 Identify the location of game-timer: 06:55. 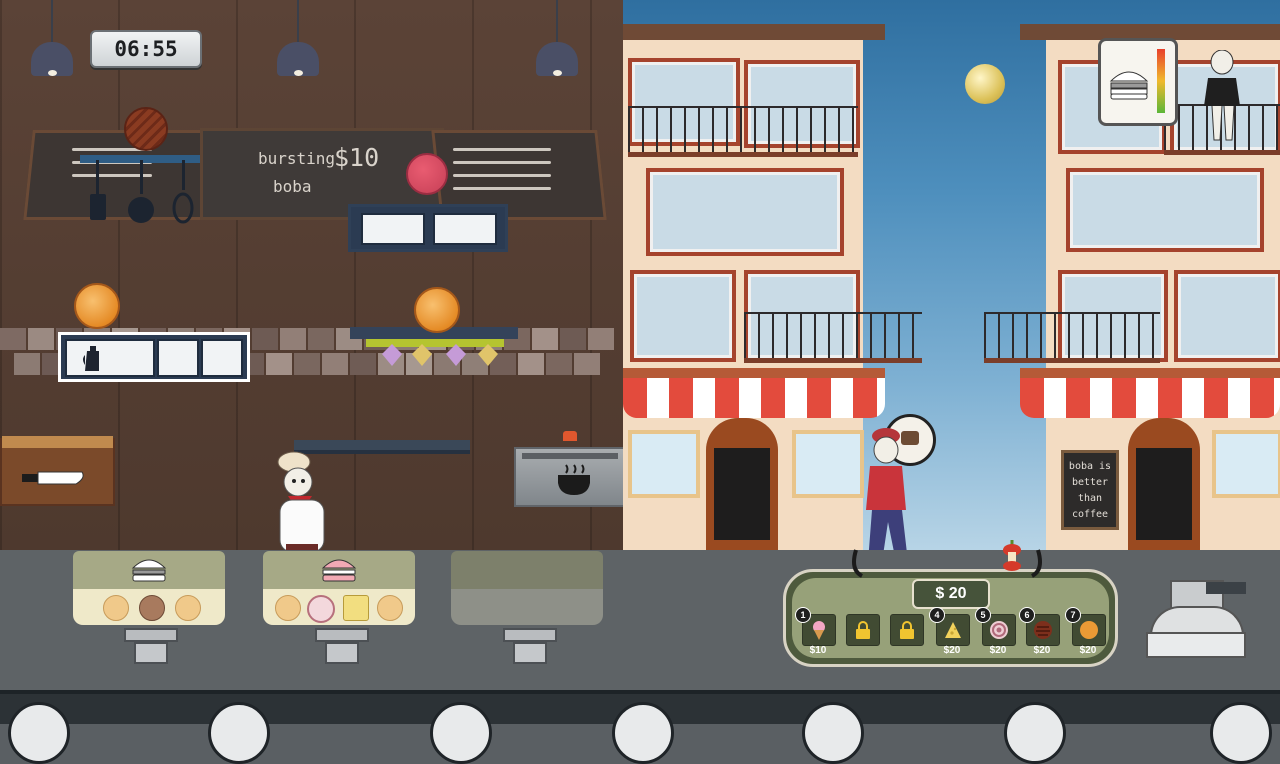
(146, 49).